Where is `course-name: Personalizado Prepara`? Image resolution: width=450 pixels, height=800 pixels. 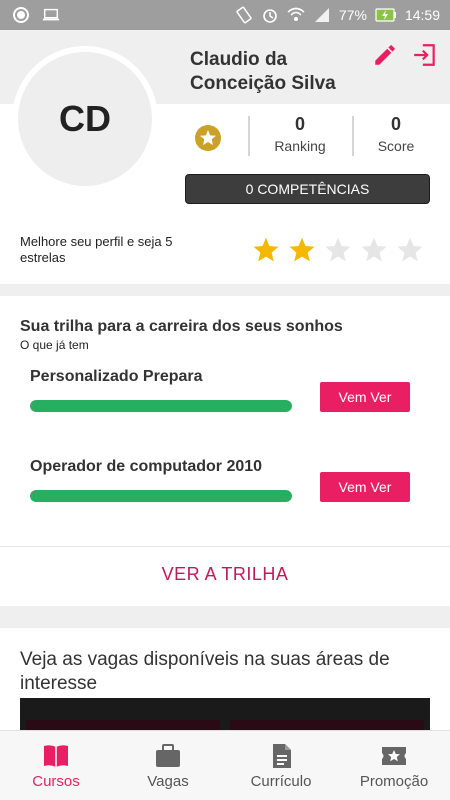 course-name: Personalizado Prepara is located at coordinates (116, 376).